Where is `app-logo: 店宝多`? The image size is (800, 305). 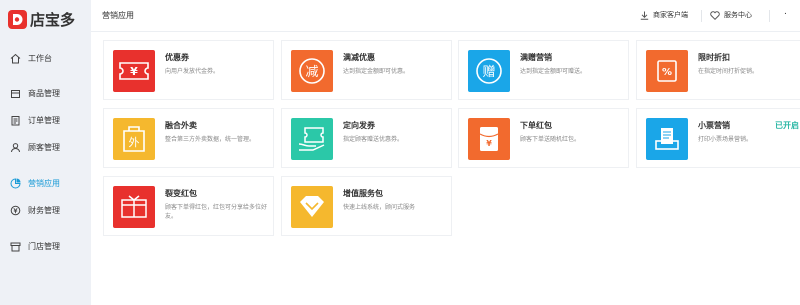
app-logo: 店宝多 is located at coordinates (41, 19).